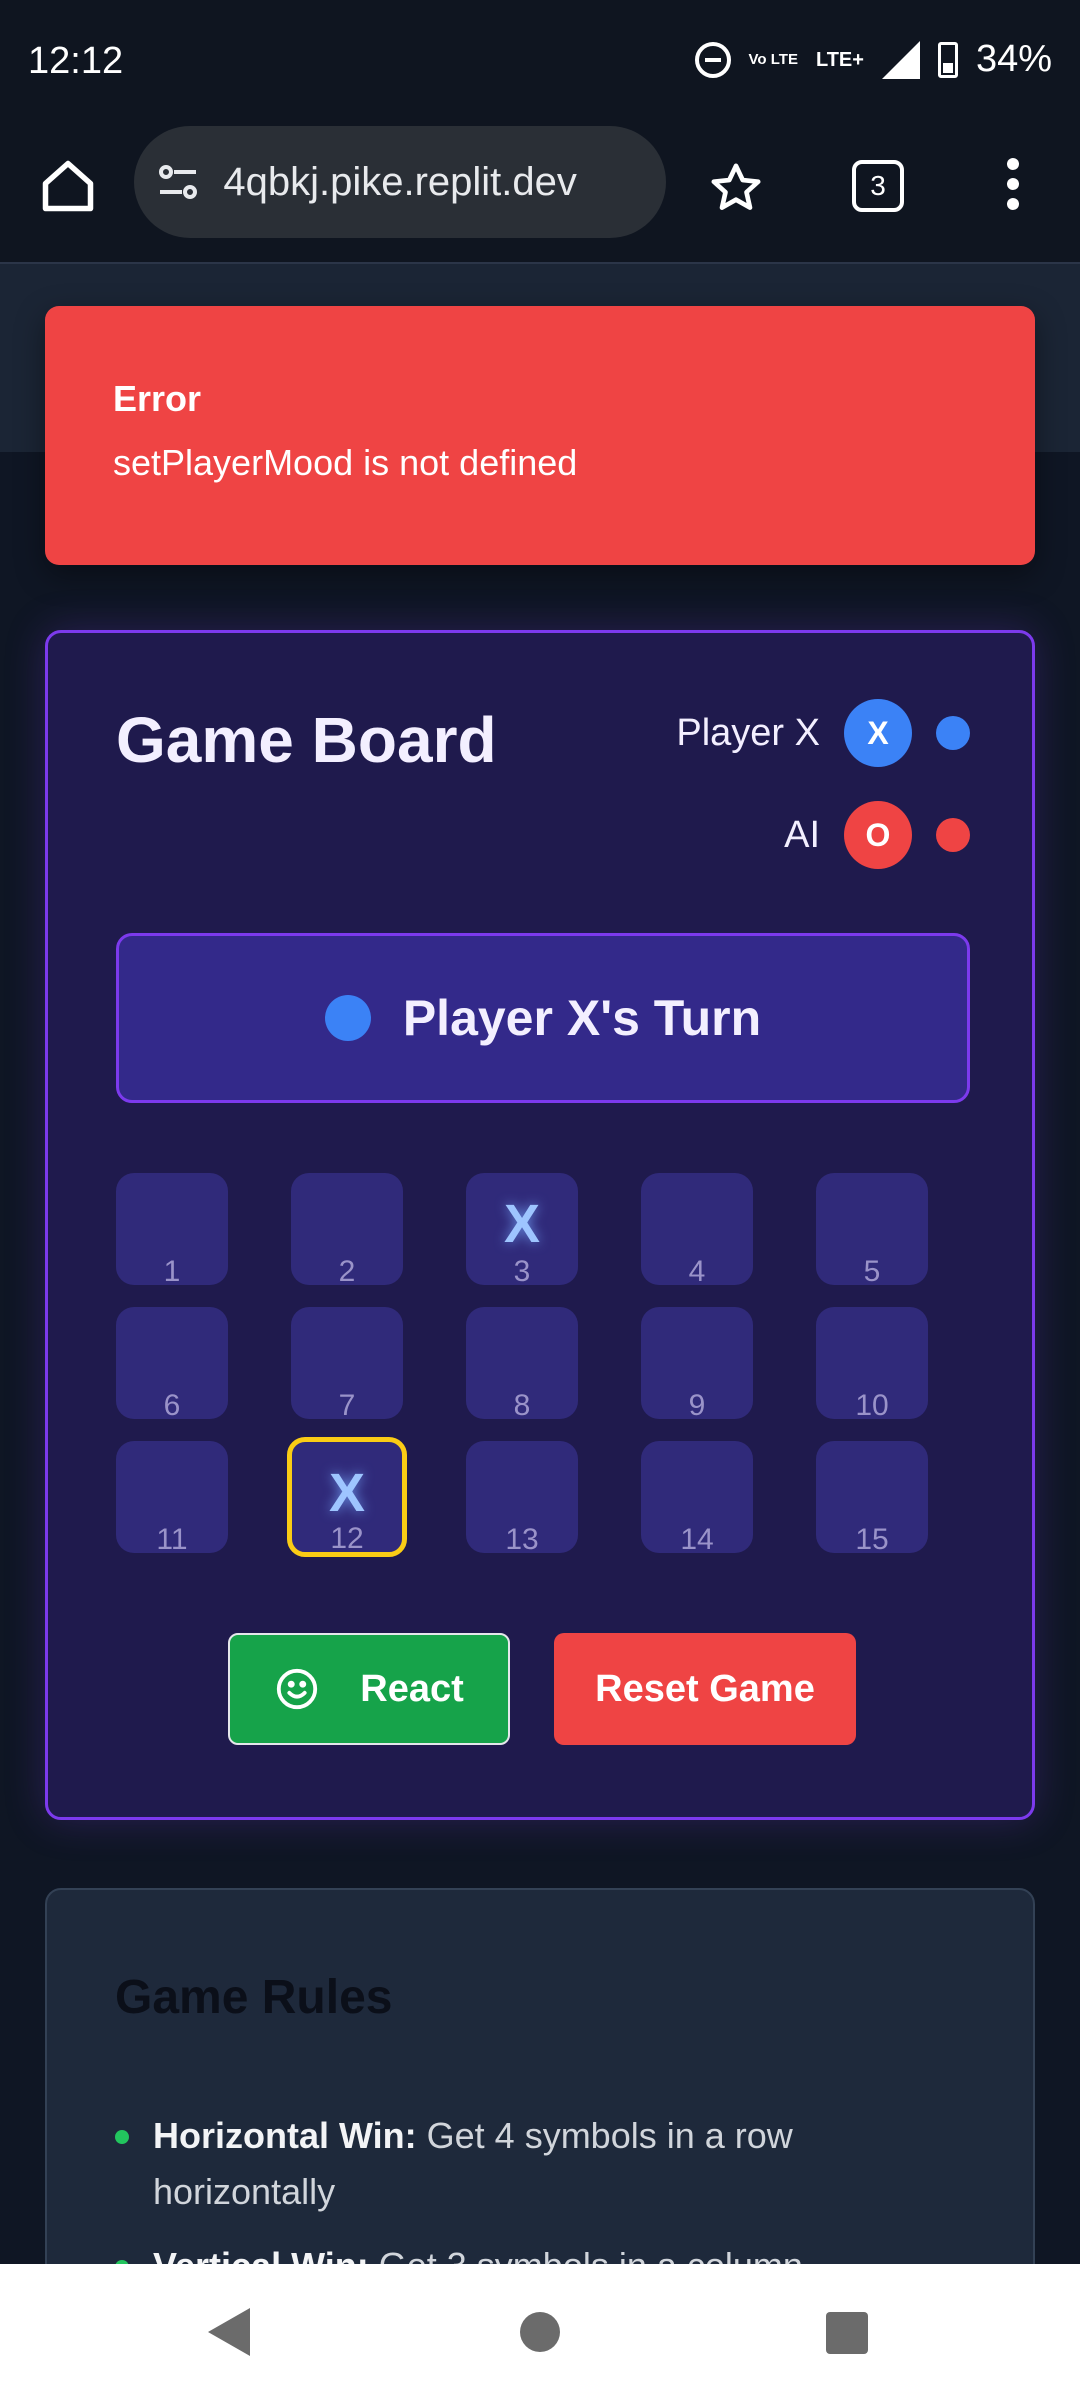  Describe the element at coordinates (839, 59) in the screenshot. I see `lte-icon: LTE+` at that location.